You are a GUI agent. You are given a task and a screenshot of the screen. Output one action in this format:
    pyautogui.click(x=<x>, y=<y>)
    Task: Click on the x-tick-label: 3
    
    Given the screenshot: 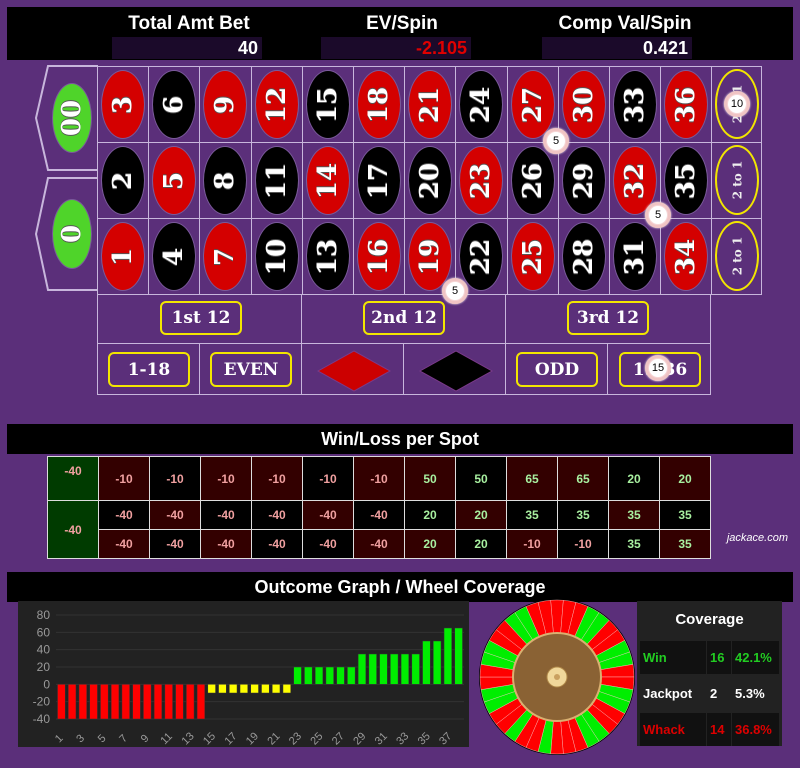 What is the action you would take?
    pyautogui.click(x=80, y=738)
    